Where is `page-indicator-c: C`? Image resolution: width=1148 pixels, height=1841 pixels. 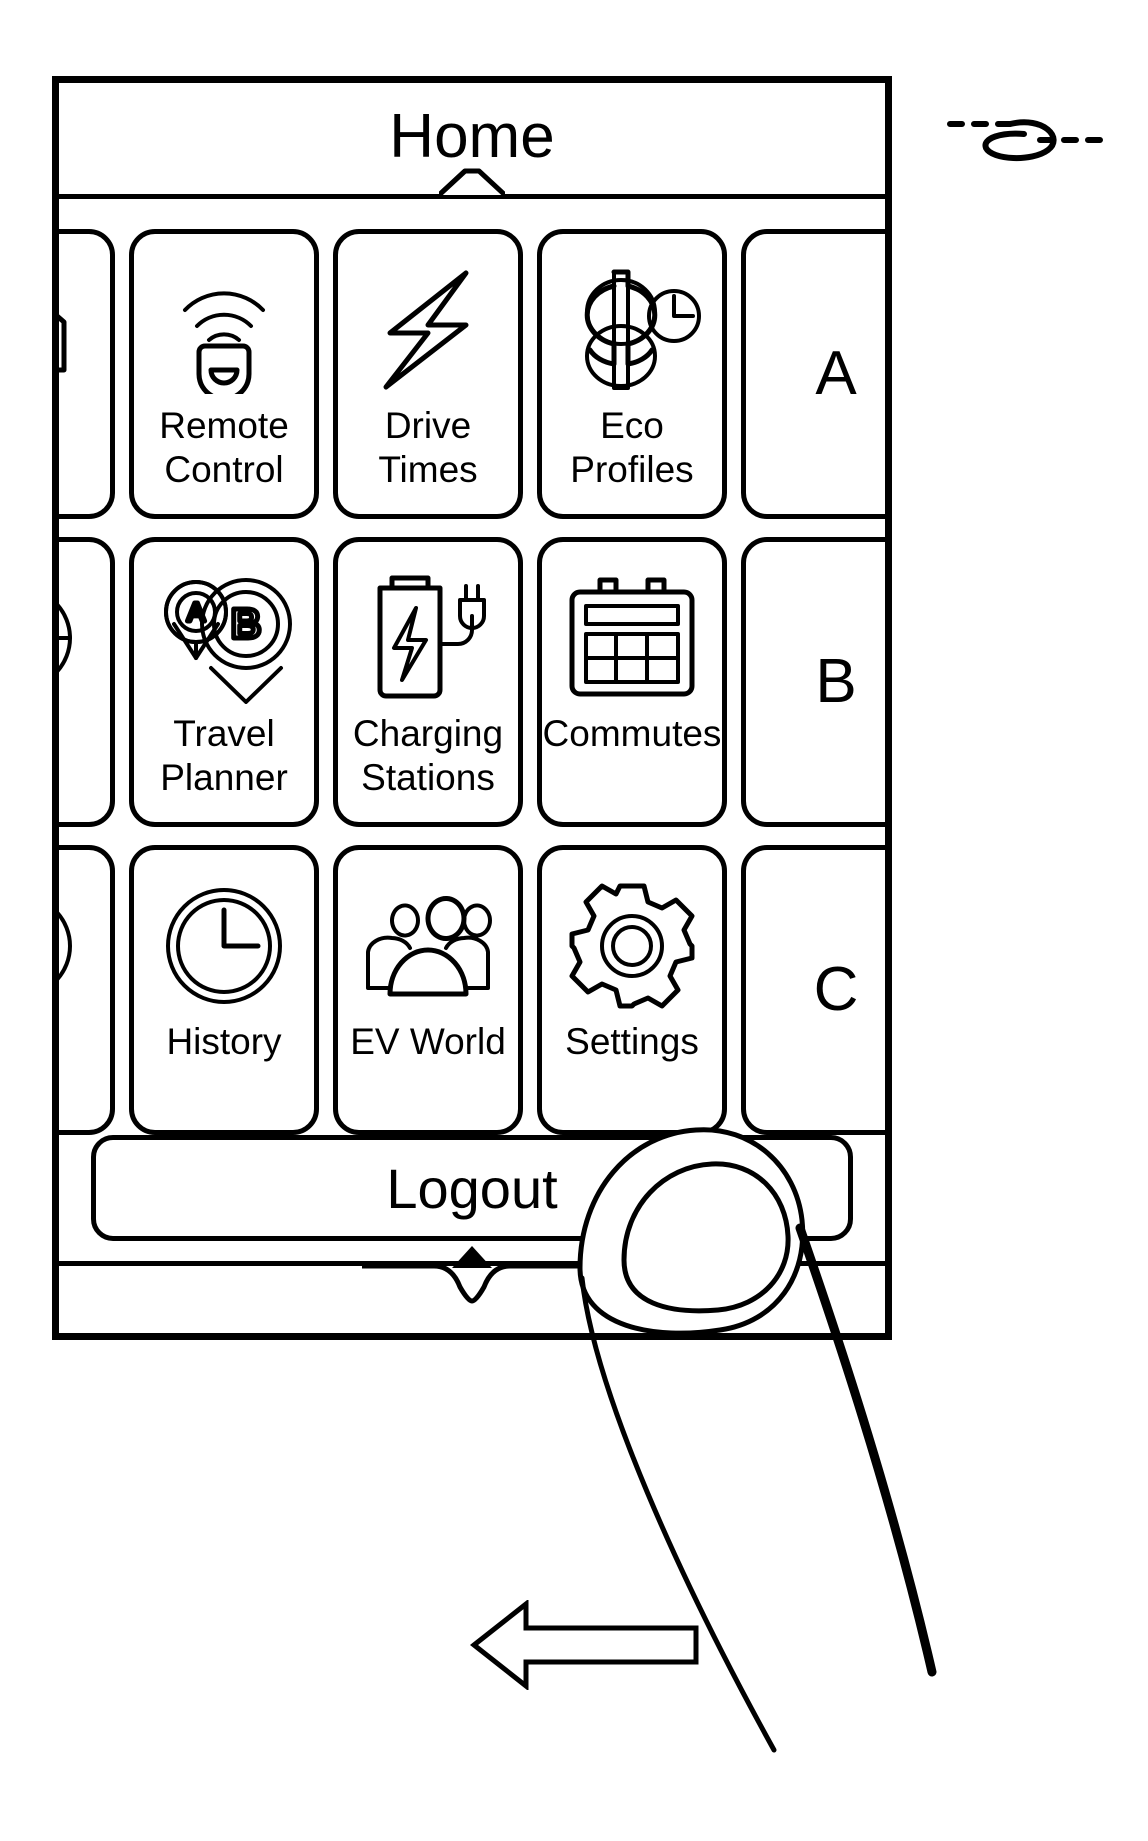 page-indicator-c: C is located at coordinates (813, 990).